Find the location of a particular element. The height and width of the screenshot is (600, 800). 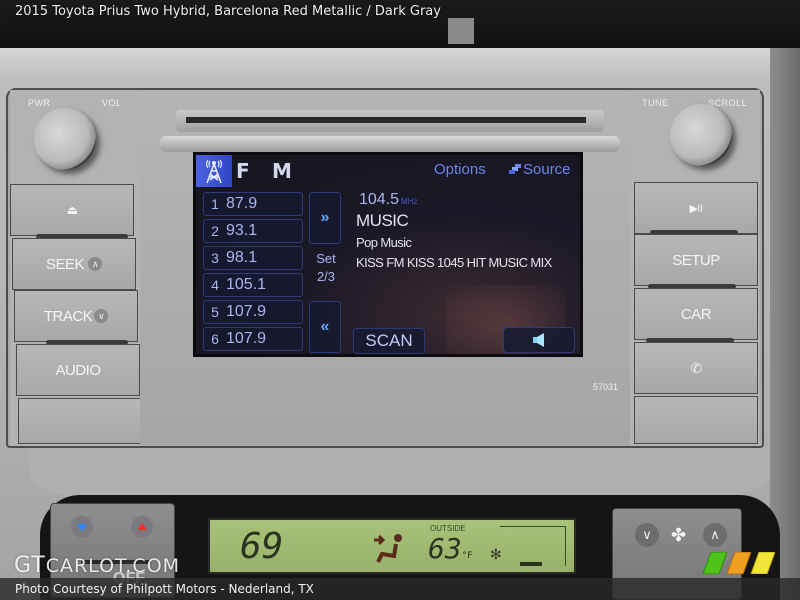

preset-frequency: 93.1 is located at coordinates (242, 230).